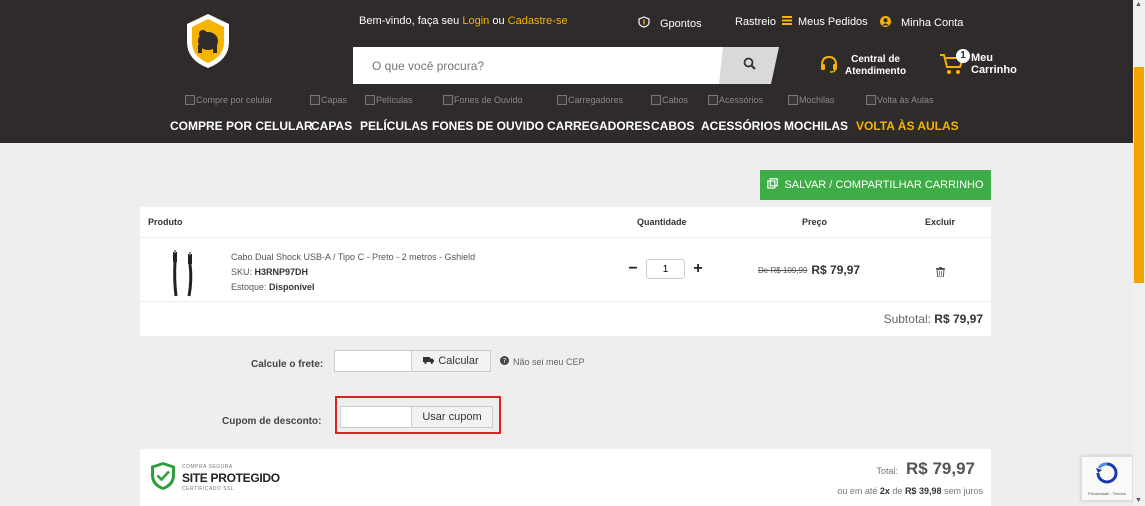 Image resolution: width=1145 pixels, height=506 pixels. What do you see at coordinates (241, 126) in the screenshot?
I see `nav-compre-por-celular: COMPRE POR CELULAR` at bounding box center [241, 126].